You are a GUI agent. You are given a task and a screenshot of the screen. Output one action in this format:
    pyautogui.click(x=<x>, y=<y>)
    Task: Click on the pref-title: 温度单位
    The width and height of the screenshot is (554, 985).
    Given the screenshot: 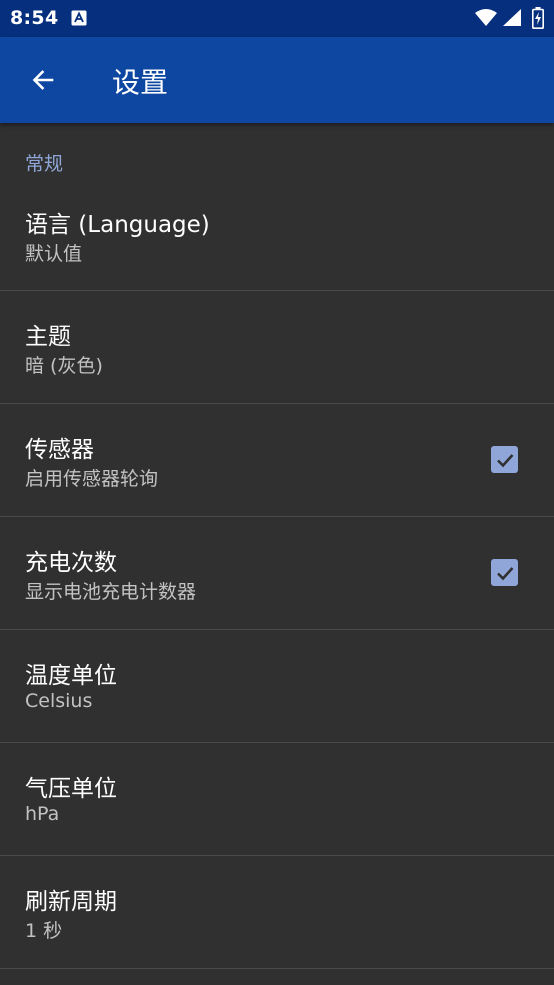 What is the action you would take?
    pyautogui.click(x=71, y=676)
    